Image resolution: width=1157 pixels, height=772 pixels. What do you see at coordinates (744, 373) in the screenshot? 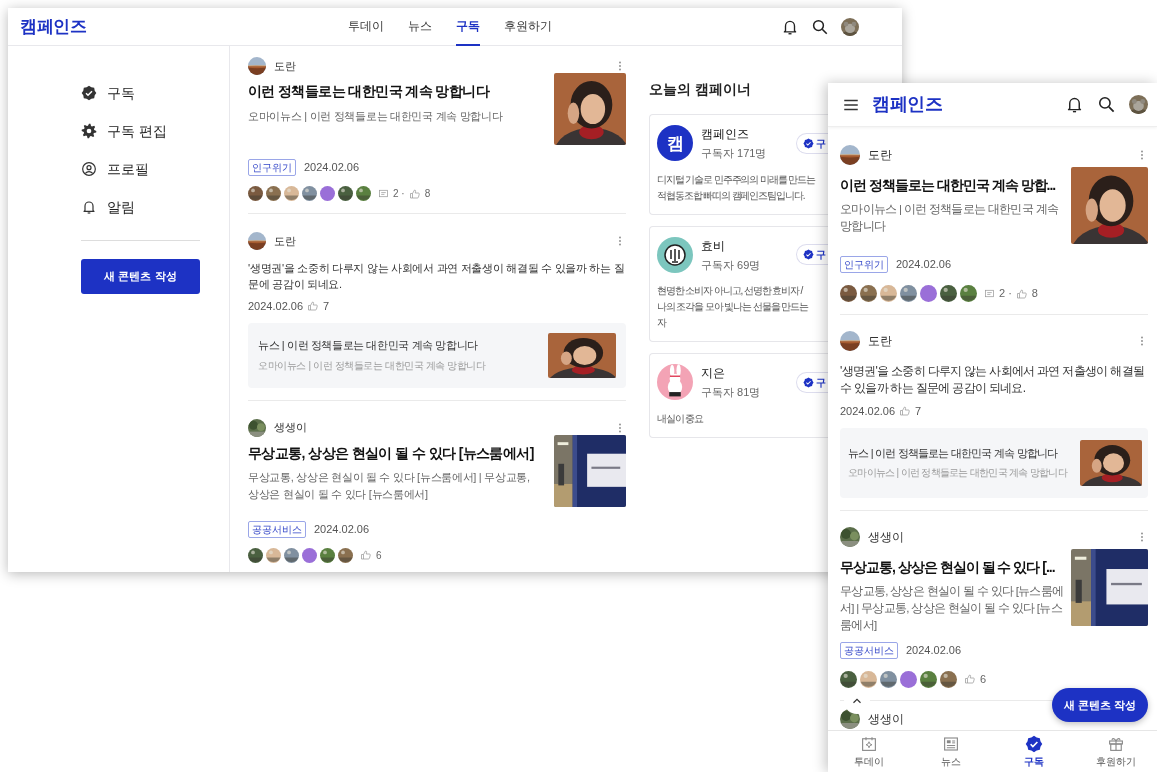
I see `campaign-name: 지은` at bounding box center [744, 373].